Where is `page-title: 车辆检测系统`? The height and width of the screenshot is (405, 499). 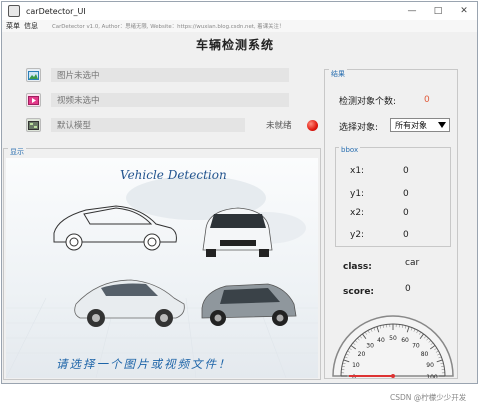
page-title: 车辆检测系统 is located at coordinates (234, 45).